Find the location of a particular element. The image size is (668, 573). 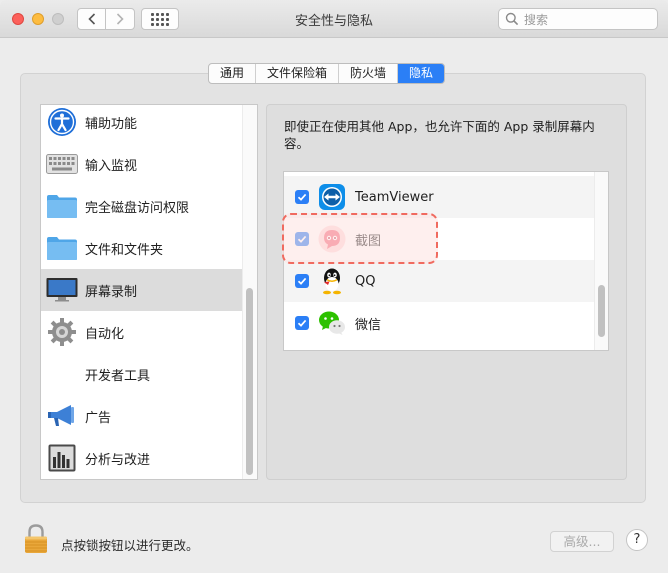

lock-hint-text: 点按锁按钮以进行更改。 is located at coordinates (130, 545).